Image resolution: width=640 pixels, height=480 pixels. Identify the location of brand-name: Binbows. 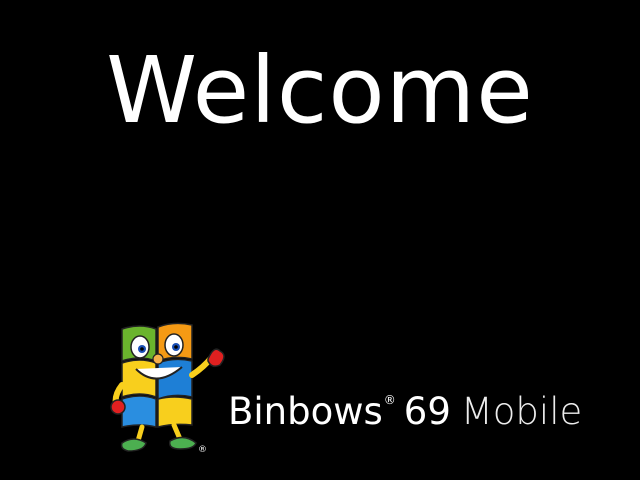
(305, 411).